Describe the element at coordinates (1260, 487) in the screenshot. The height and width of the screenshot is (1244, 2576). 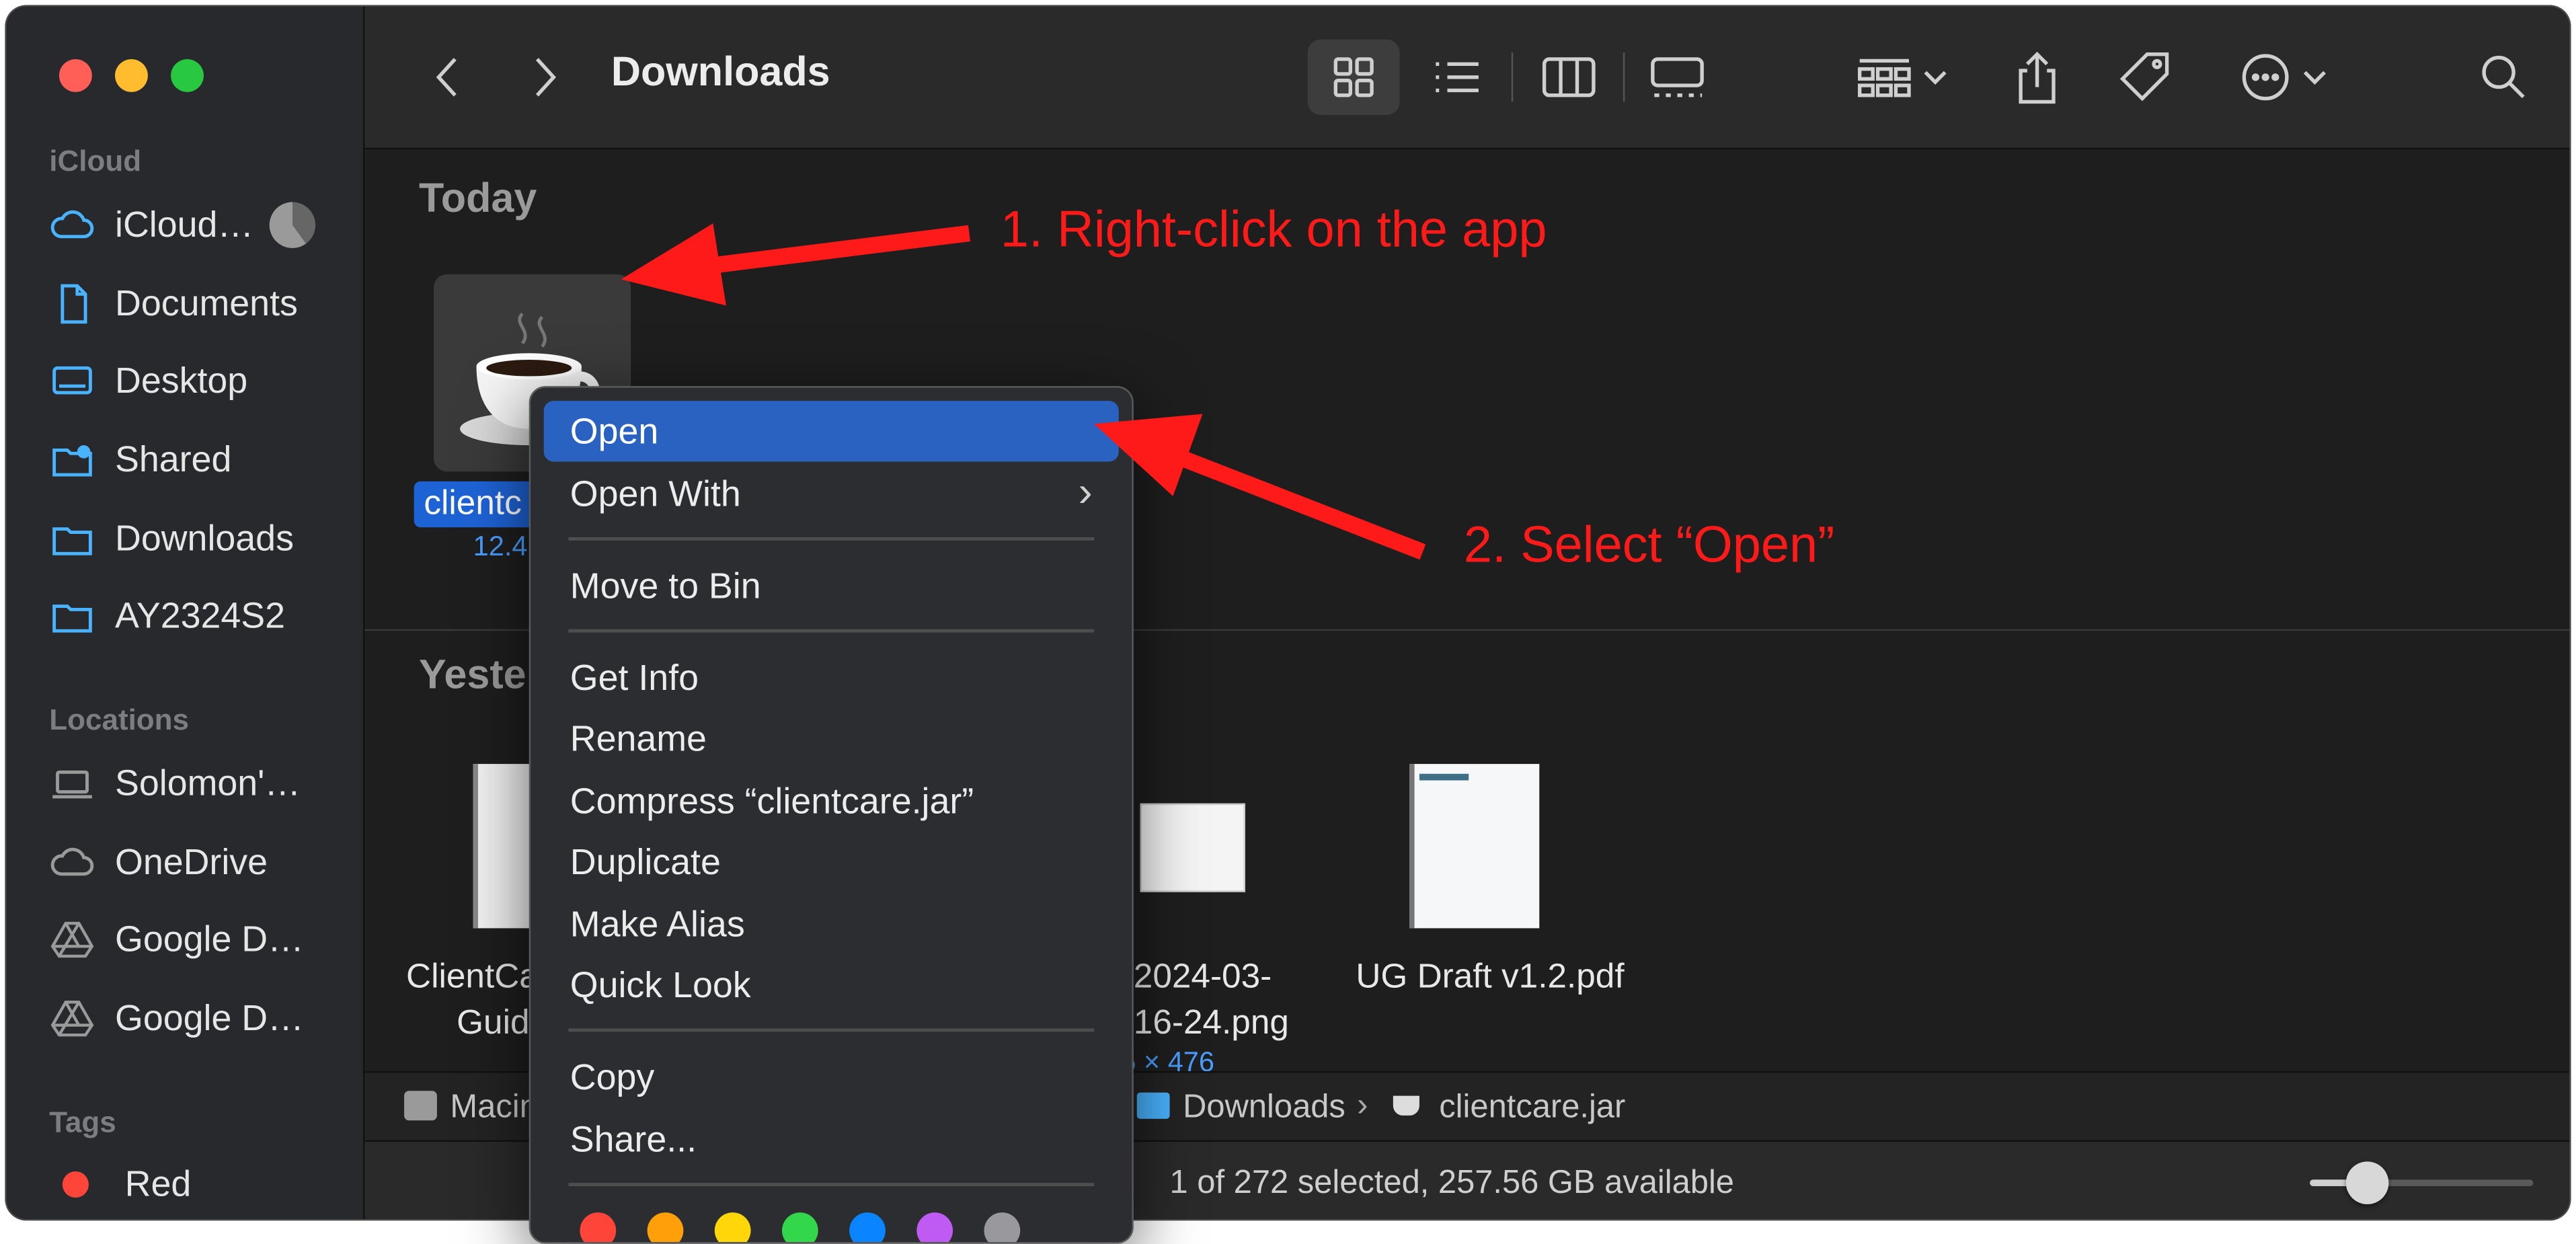
I see `arrow-step2` at that location.